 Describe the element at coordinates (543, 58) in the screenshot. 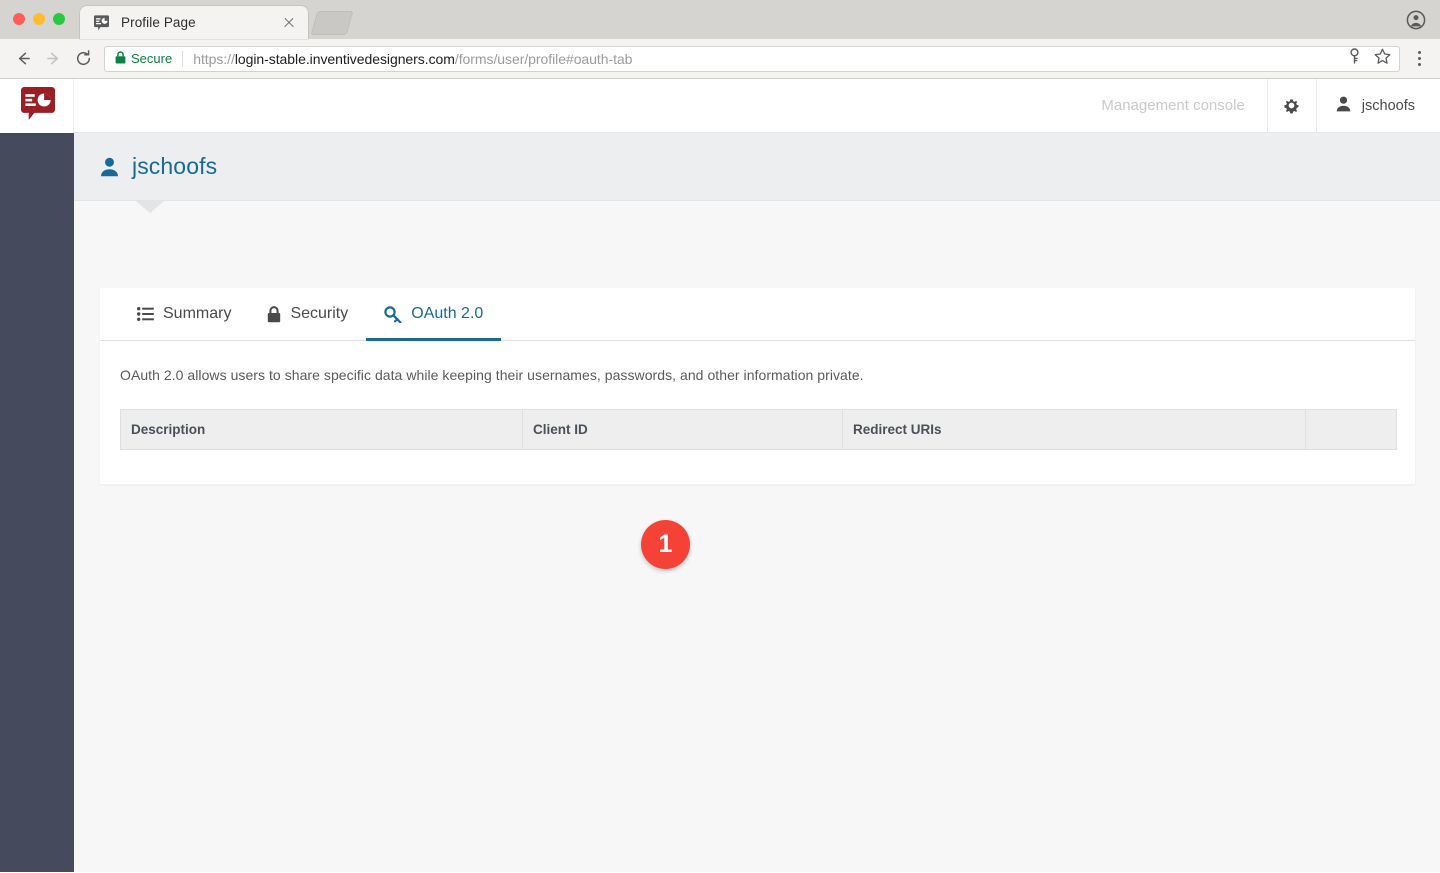

I see `url-path: /forms/user/profile#oauth-tab` at that location.